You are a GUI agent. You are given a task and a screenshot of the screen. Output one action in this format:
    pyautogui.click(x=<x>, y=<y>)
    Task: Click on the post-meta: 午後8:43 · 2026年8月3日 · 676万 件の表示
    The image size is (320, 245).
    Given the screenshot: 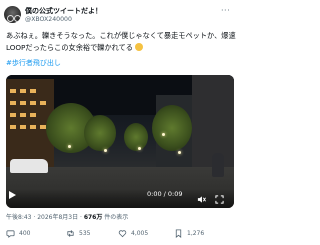 What is the action you would take?
    pyautogui.click(x=67, y=216)
    